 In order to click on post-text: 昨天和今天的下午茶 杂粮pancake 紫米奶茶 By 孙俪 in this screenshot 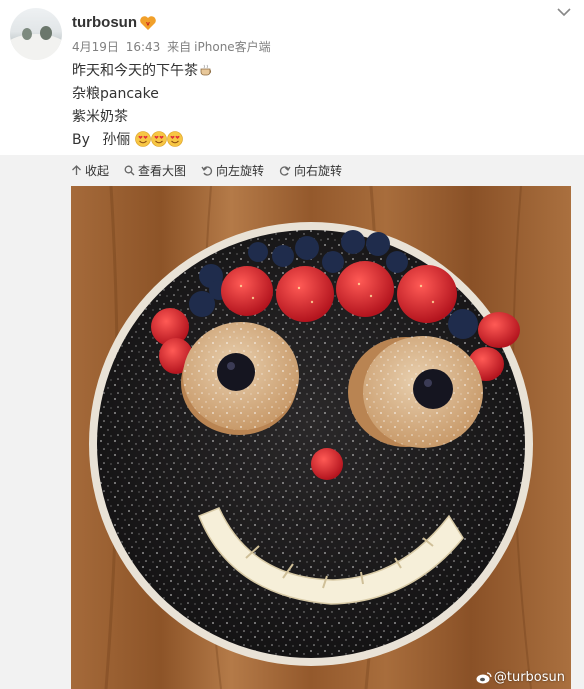, I will do `click(143, 106)`.